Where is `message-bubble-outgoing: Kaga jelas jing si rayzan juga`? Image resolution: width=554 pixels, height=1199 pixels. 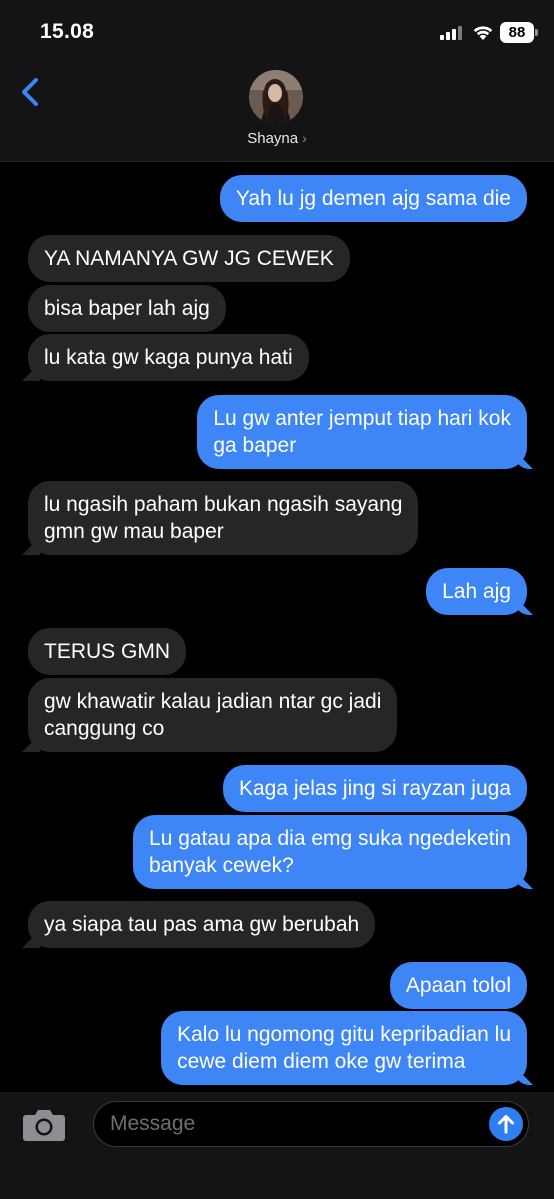 message-bubble-outgoing: Kaga jelas jing si rayzan juga is located at coordinates (375, 788).